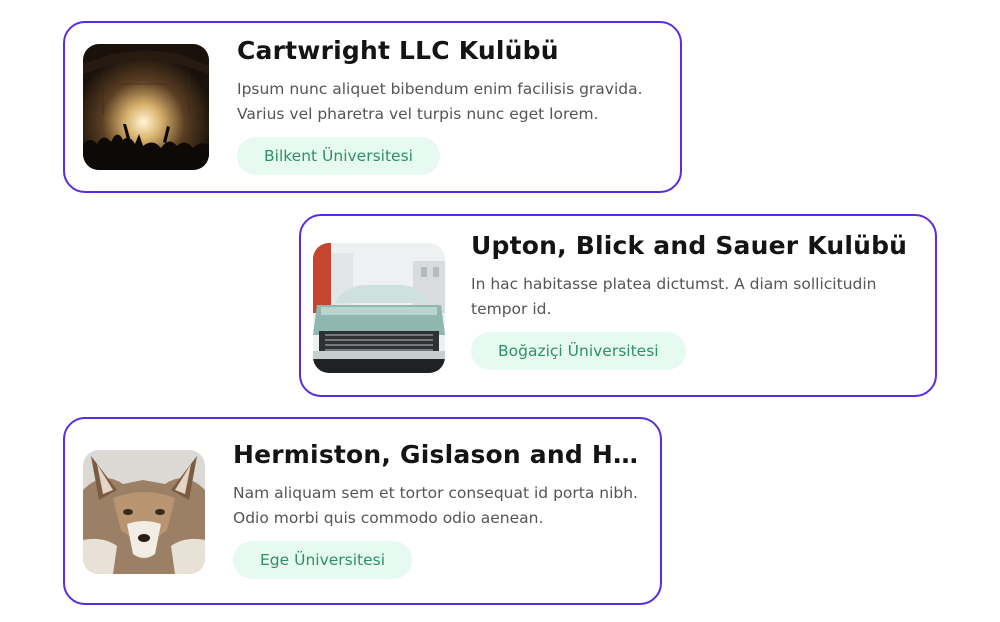 The image size is (1000, 622). I want to click on club-title: Cartwright LLC Kulübü, so click(451, 51).